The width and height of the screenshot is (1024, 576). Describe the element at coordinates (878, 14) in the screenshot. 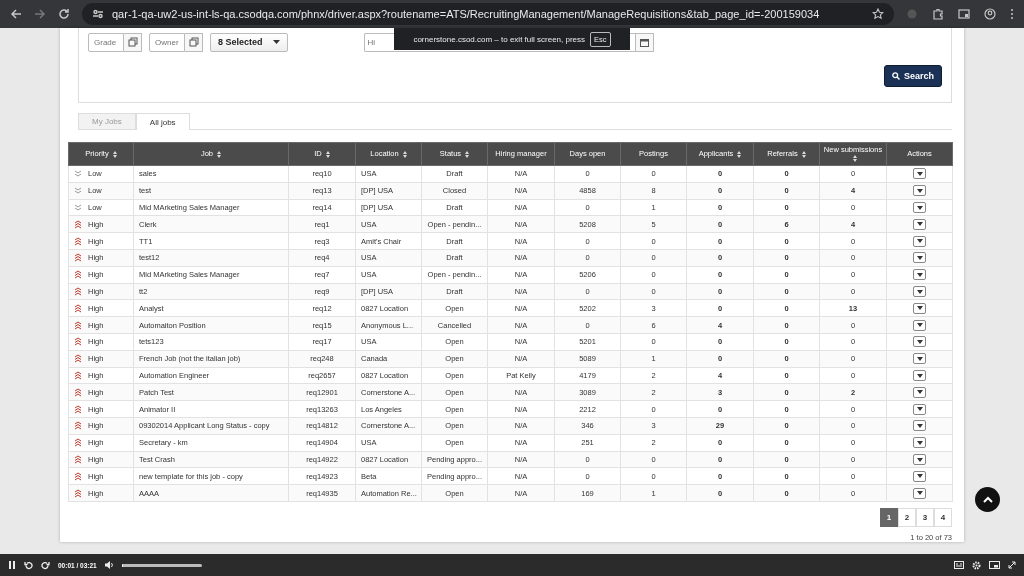

I see `star-icon` at that location.